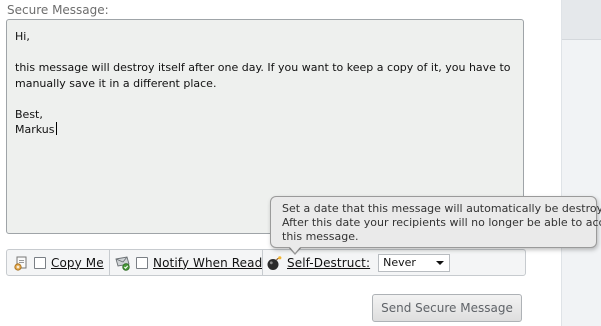 The width and height of the screenshot is (601, 326). Describe the element at coordinates (56, 128) in the screenshot. I see `text-caret` at that location.